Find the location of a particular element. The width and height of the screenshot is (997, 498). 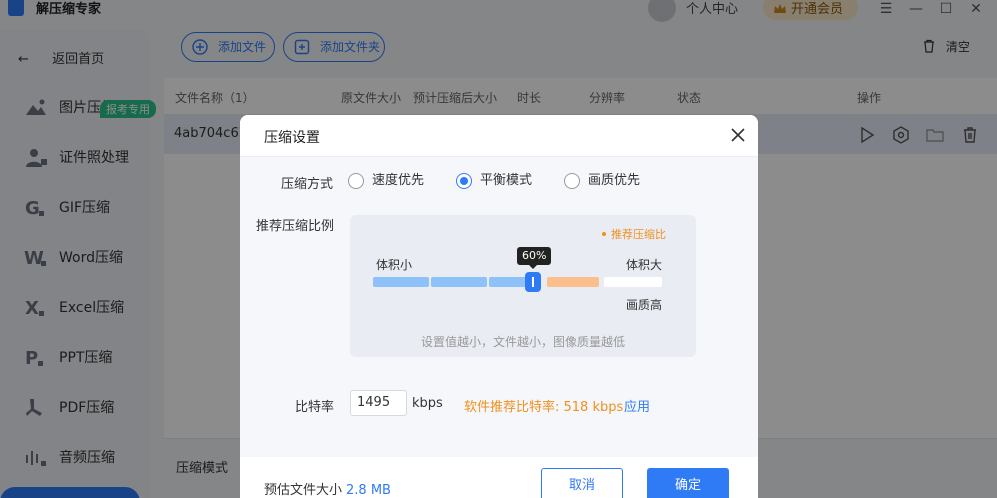

ratio-slider-thumb is located at coordinates (533, 282).